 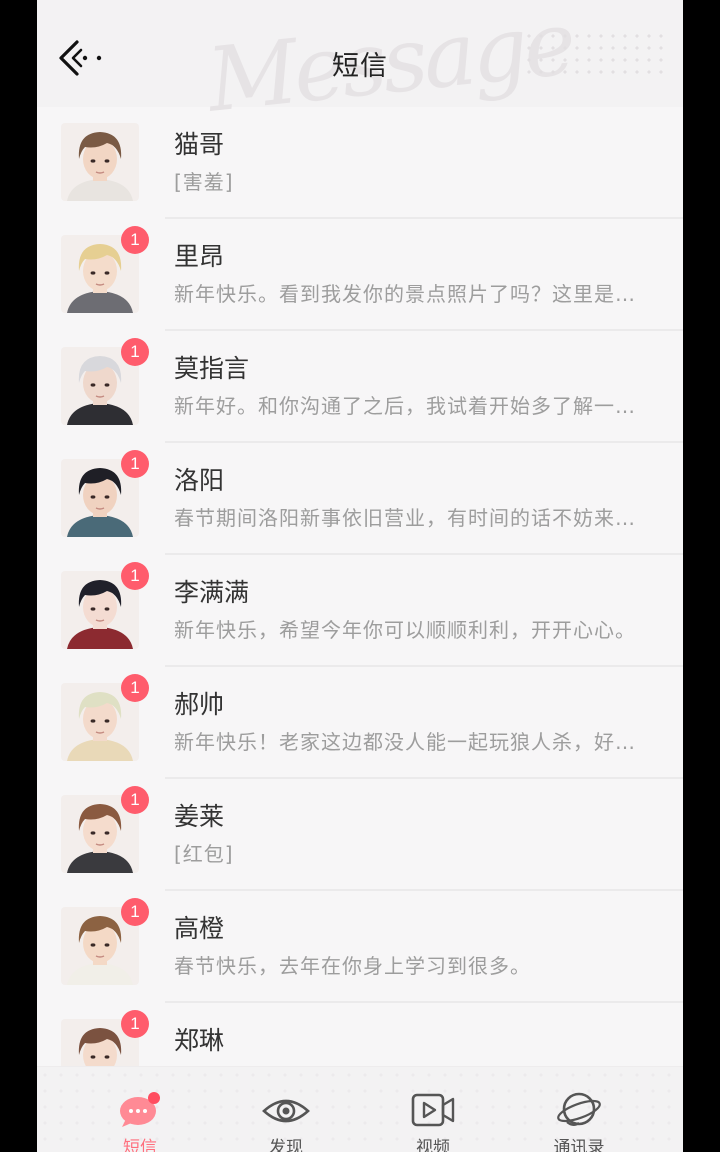 I want to click on message-preview: 春节期间洛阳新事依旧营业，有时间的话不妨来坐坐。, so click(x=409, y=518).